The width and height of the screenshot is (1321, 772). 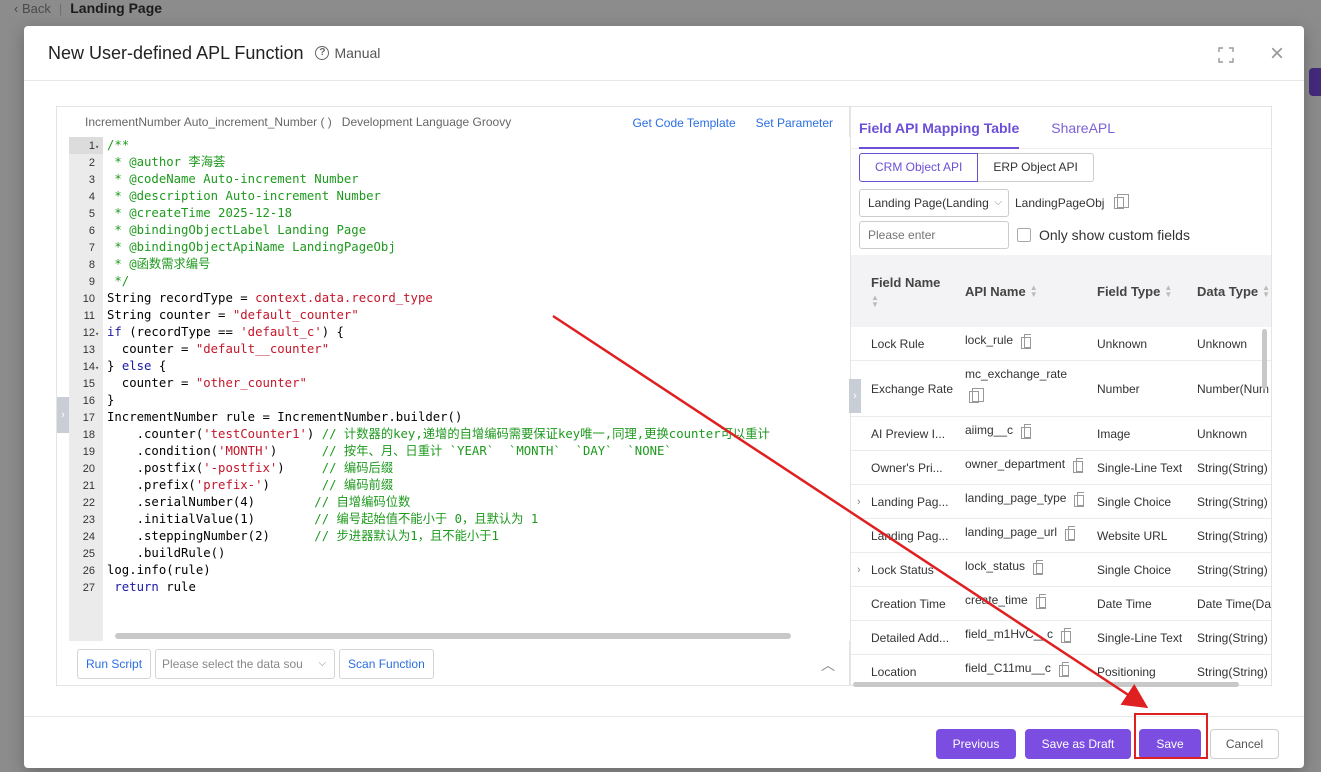 I want to click on cancel-button: Cancel, so click(x=1244, y=744).